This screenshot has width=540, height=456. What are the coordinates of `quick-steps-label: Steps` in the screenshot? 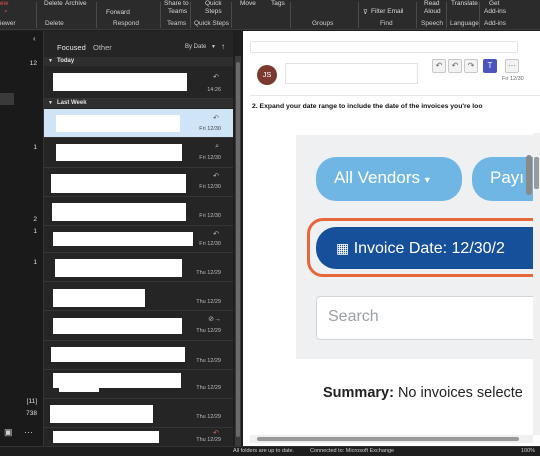 It's located at (213, 11).